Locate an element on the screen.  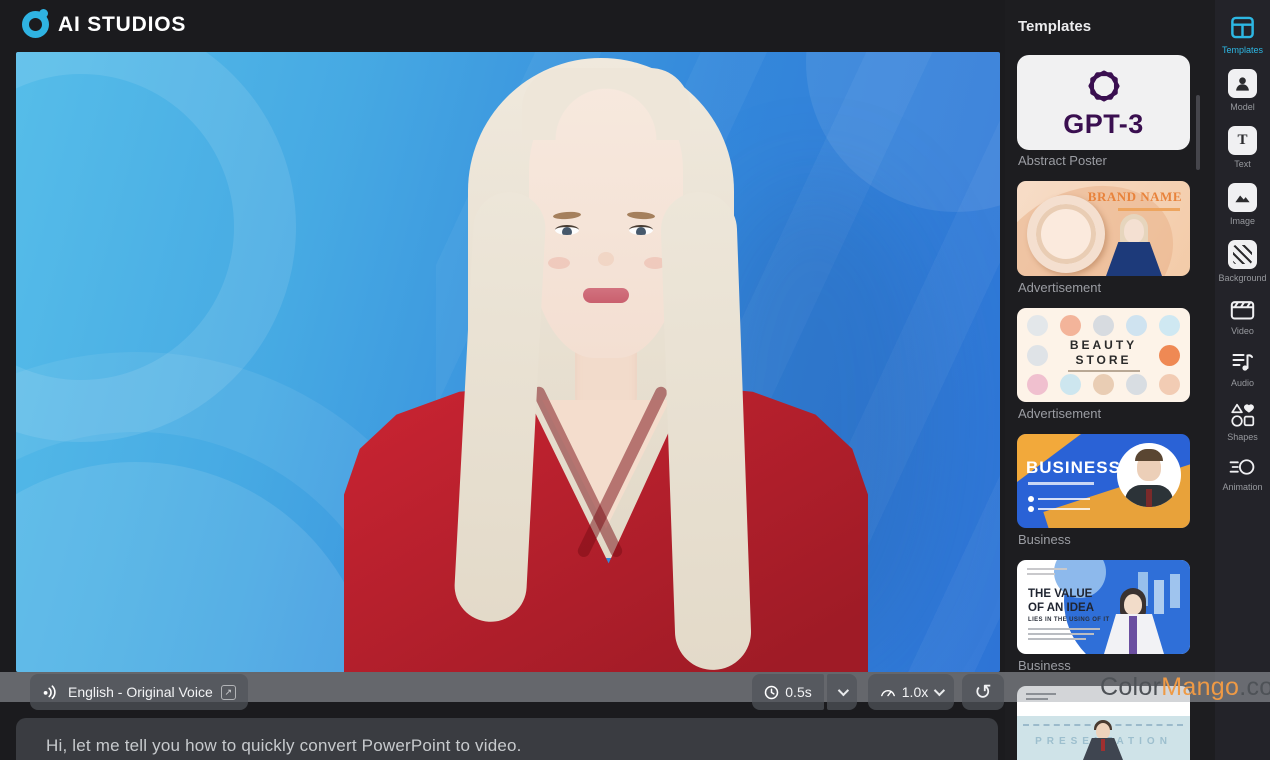
toolbar-item-animation: Animation is located at coordinates (1242, 474).